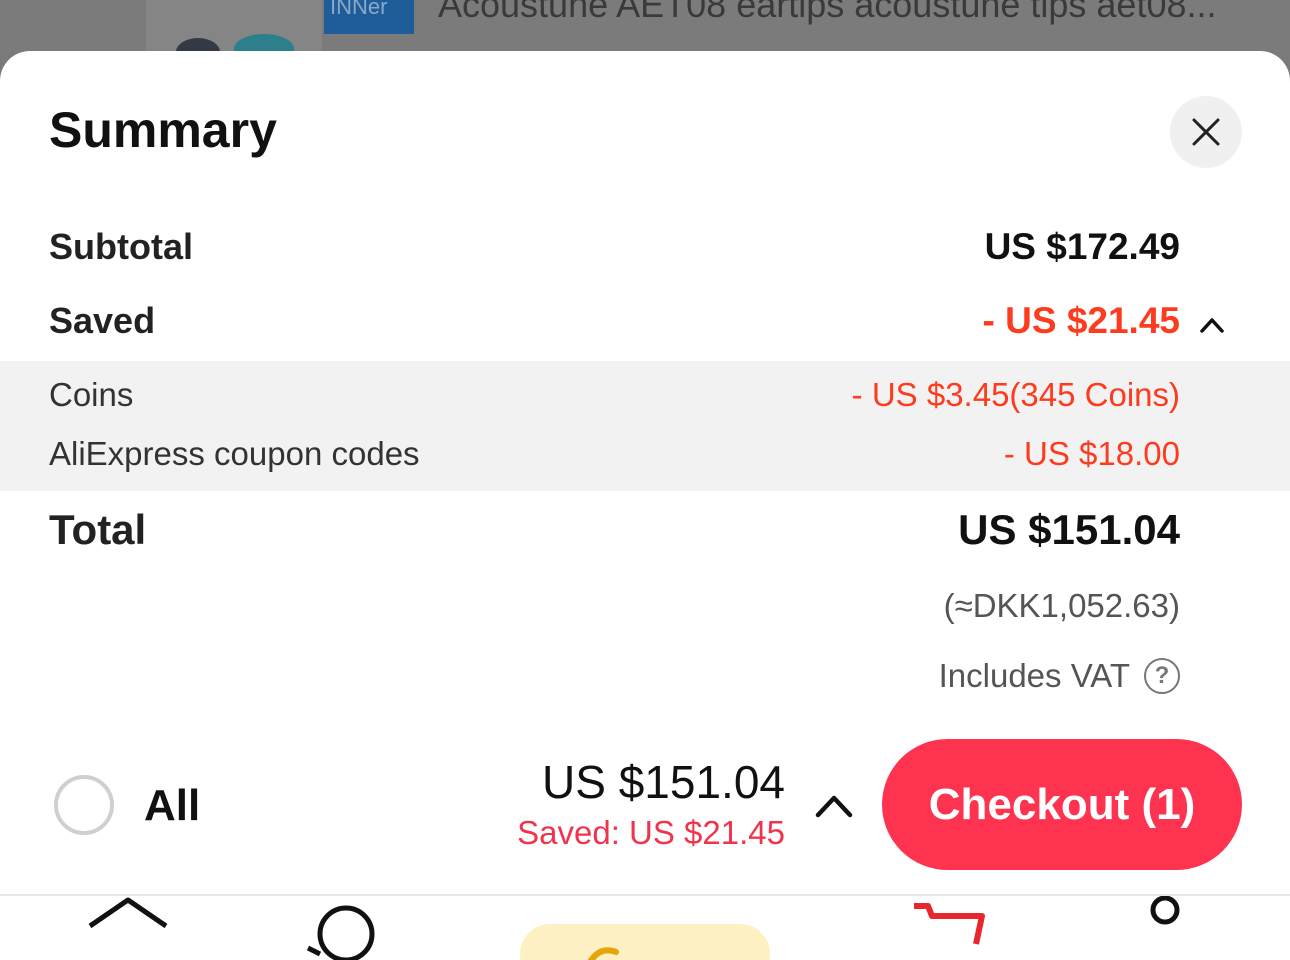  I want to click on checkout-button: Checkout (1), so click(1062, 804).